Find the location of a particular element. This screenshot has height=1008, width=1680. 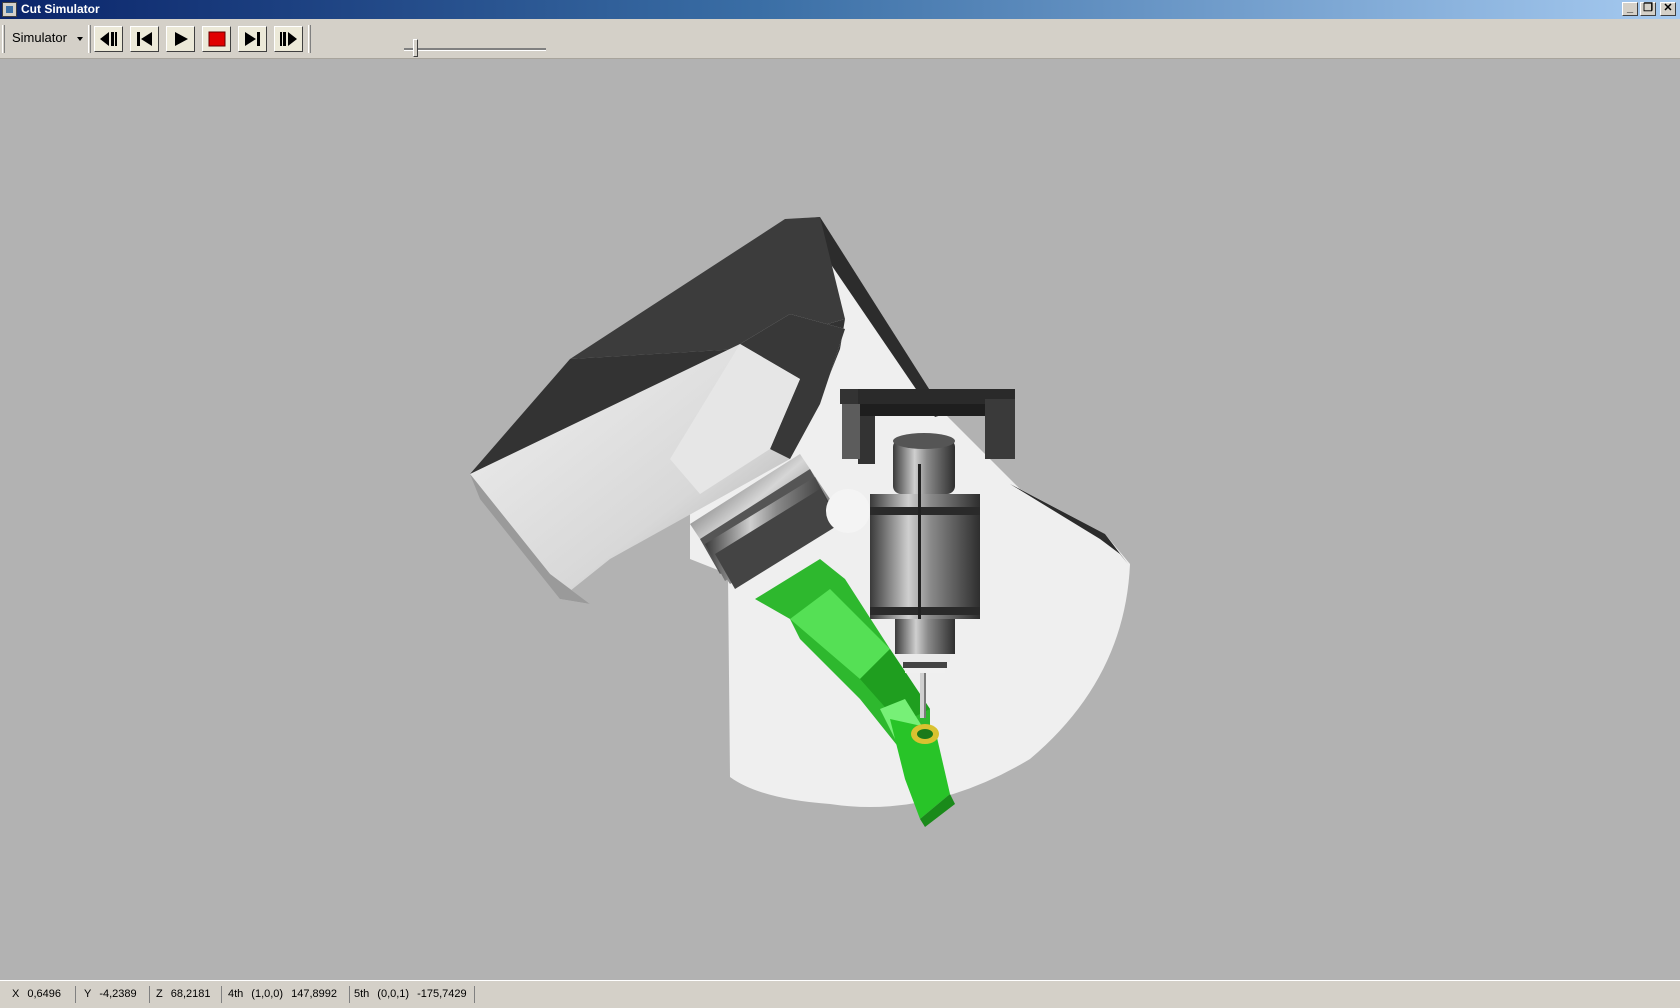

stop-icon is located at coordinates (217, 39).